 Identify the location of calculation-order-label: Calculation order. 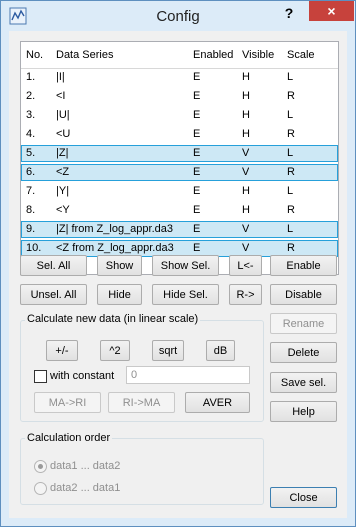
(69, 438).